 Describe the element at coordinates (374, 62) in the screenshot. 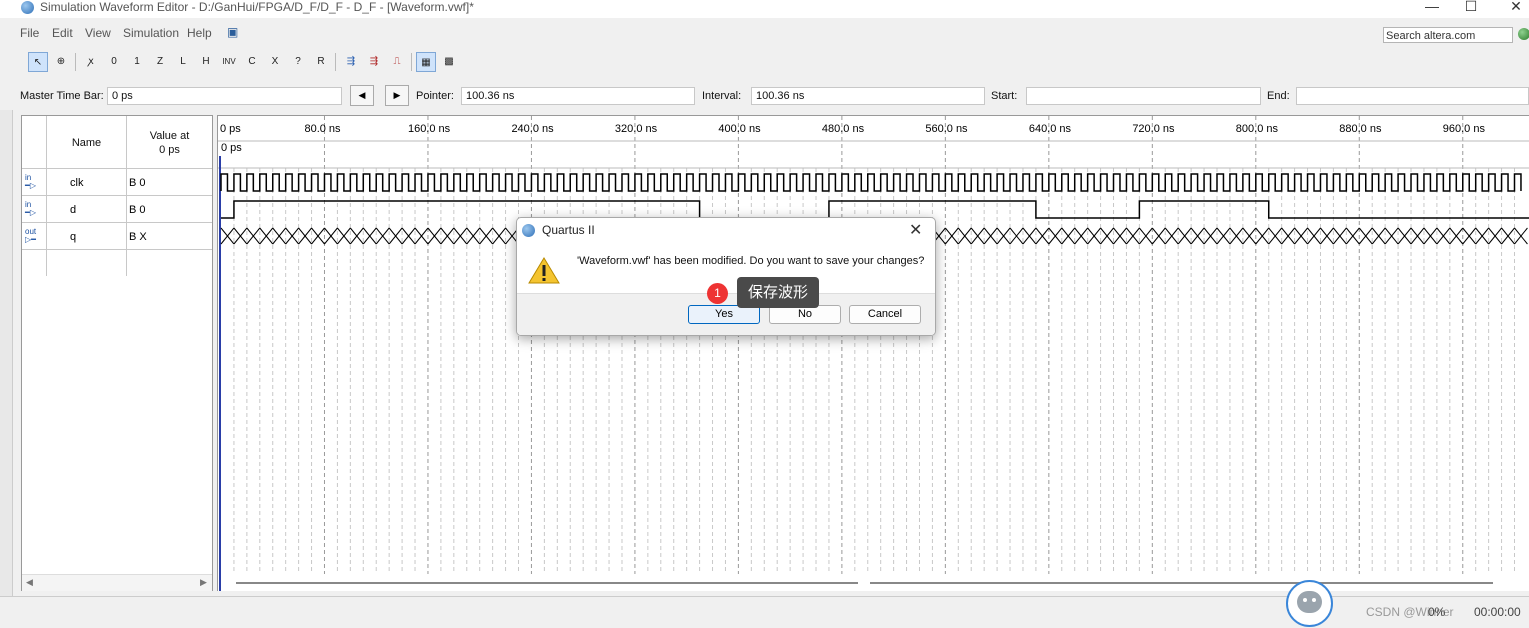

I see `run-timing-simulation-icon: ⇶` at that location.